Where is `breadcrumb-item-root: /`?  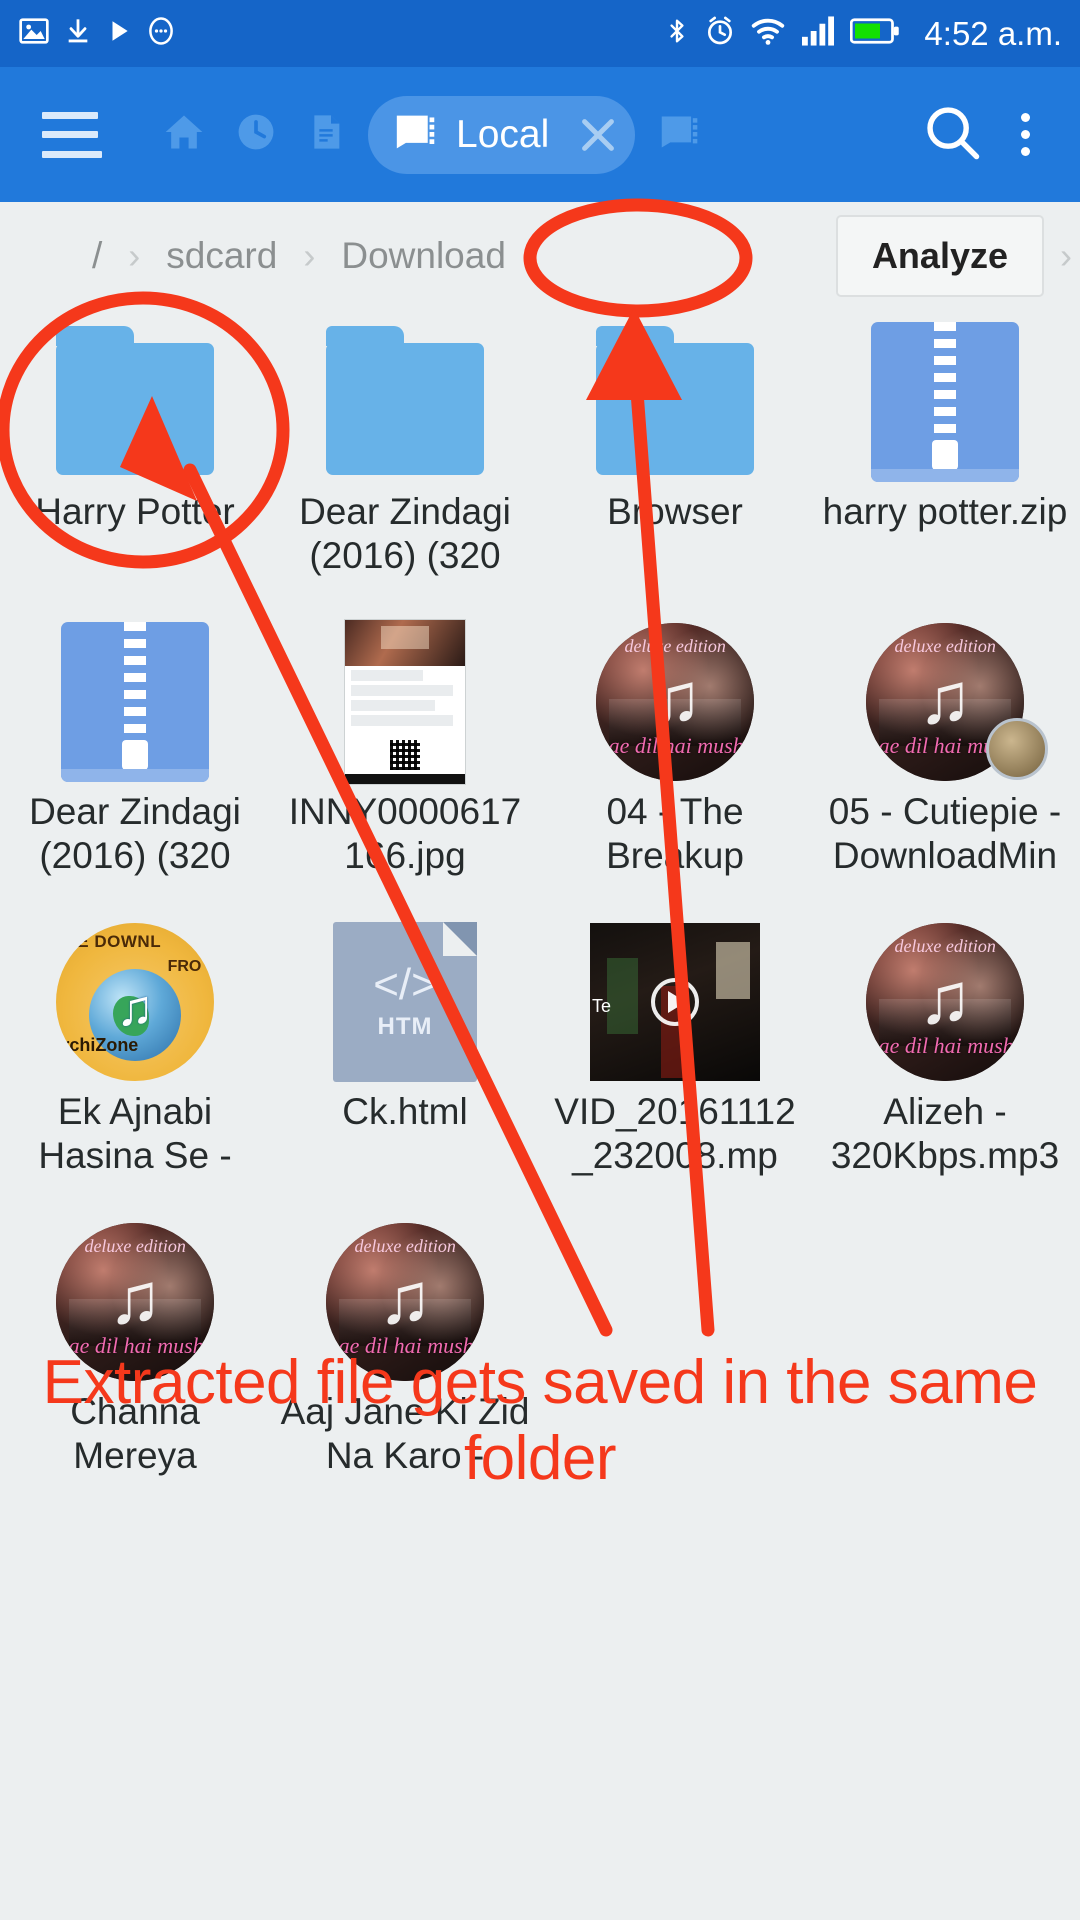
breadcrumb-item-root: / is located at coordinates (97, 256).